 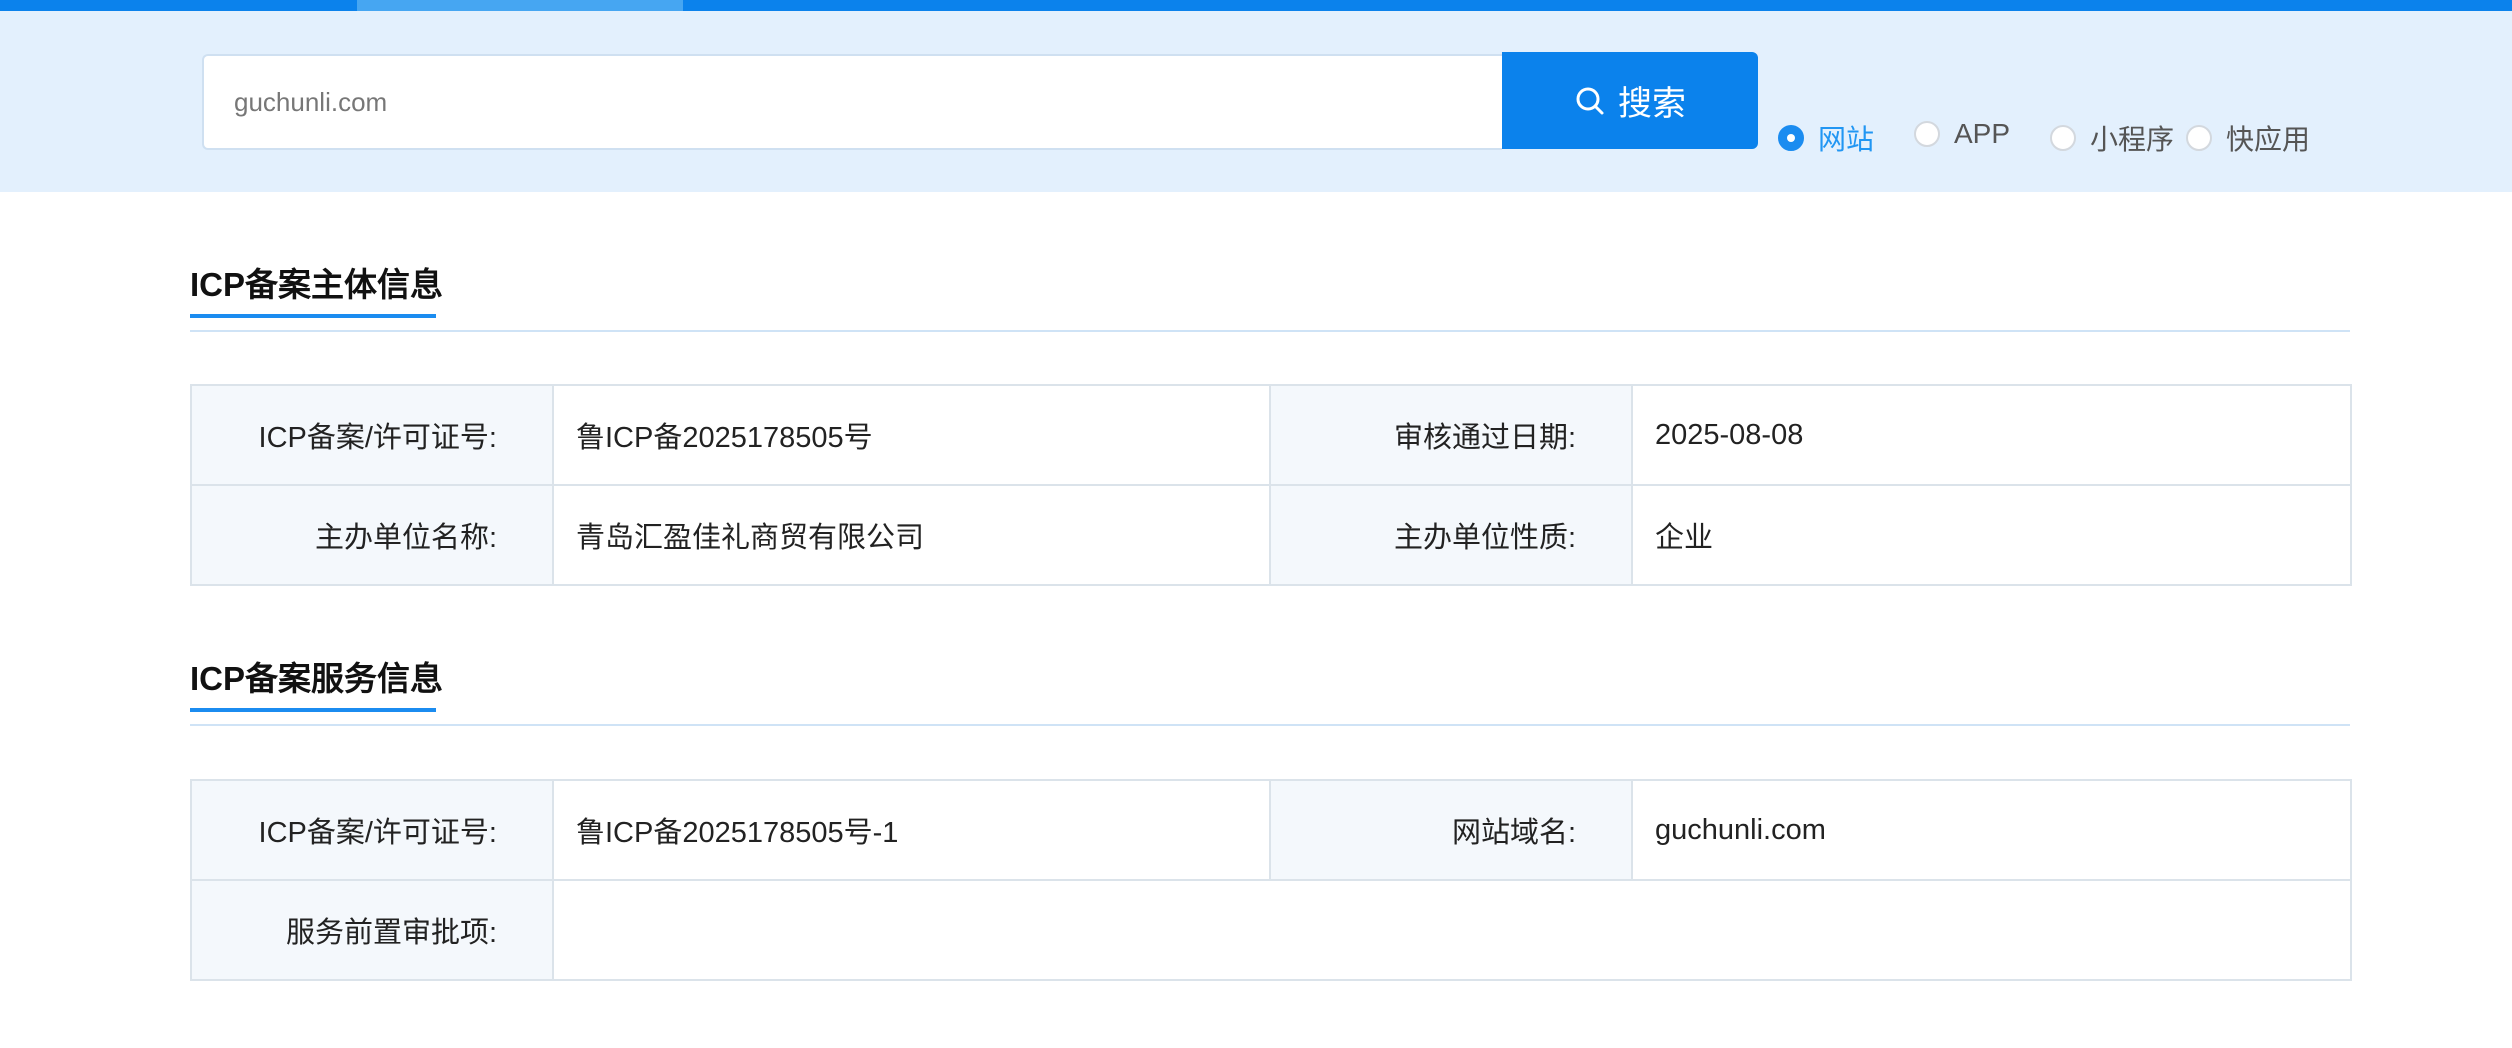 What do you see at coordinates (372, 830) in the screenshot?
I see `service-license-label: ICP备案/许可证号:` at bounding box center [372, 830].